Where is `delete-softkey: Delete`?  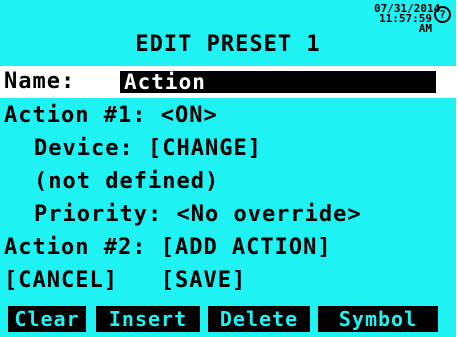 delete-softkey: Delete is located at coordinates (259, 319).